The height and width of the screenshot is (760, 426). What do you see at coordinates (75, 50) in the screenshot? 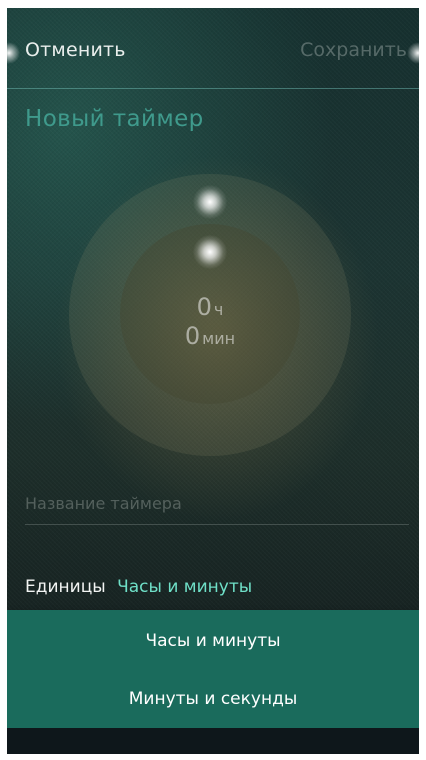
I see `cancel-button: Отменить` at bounding box center [75, 50].